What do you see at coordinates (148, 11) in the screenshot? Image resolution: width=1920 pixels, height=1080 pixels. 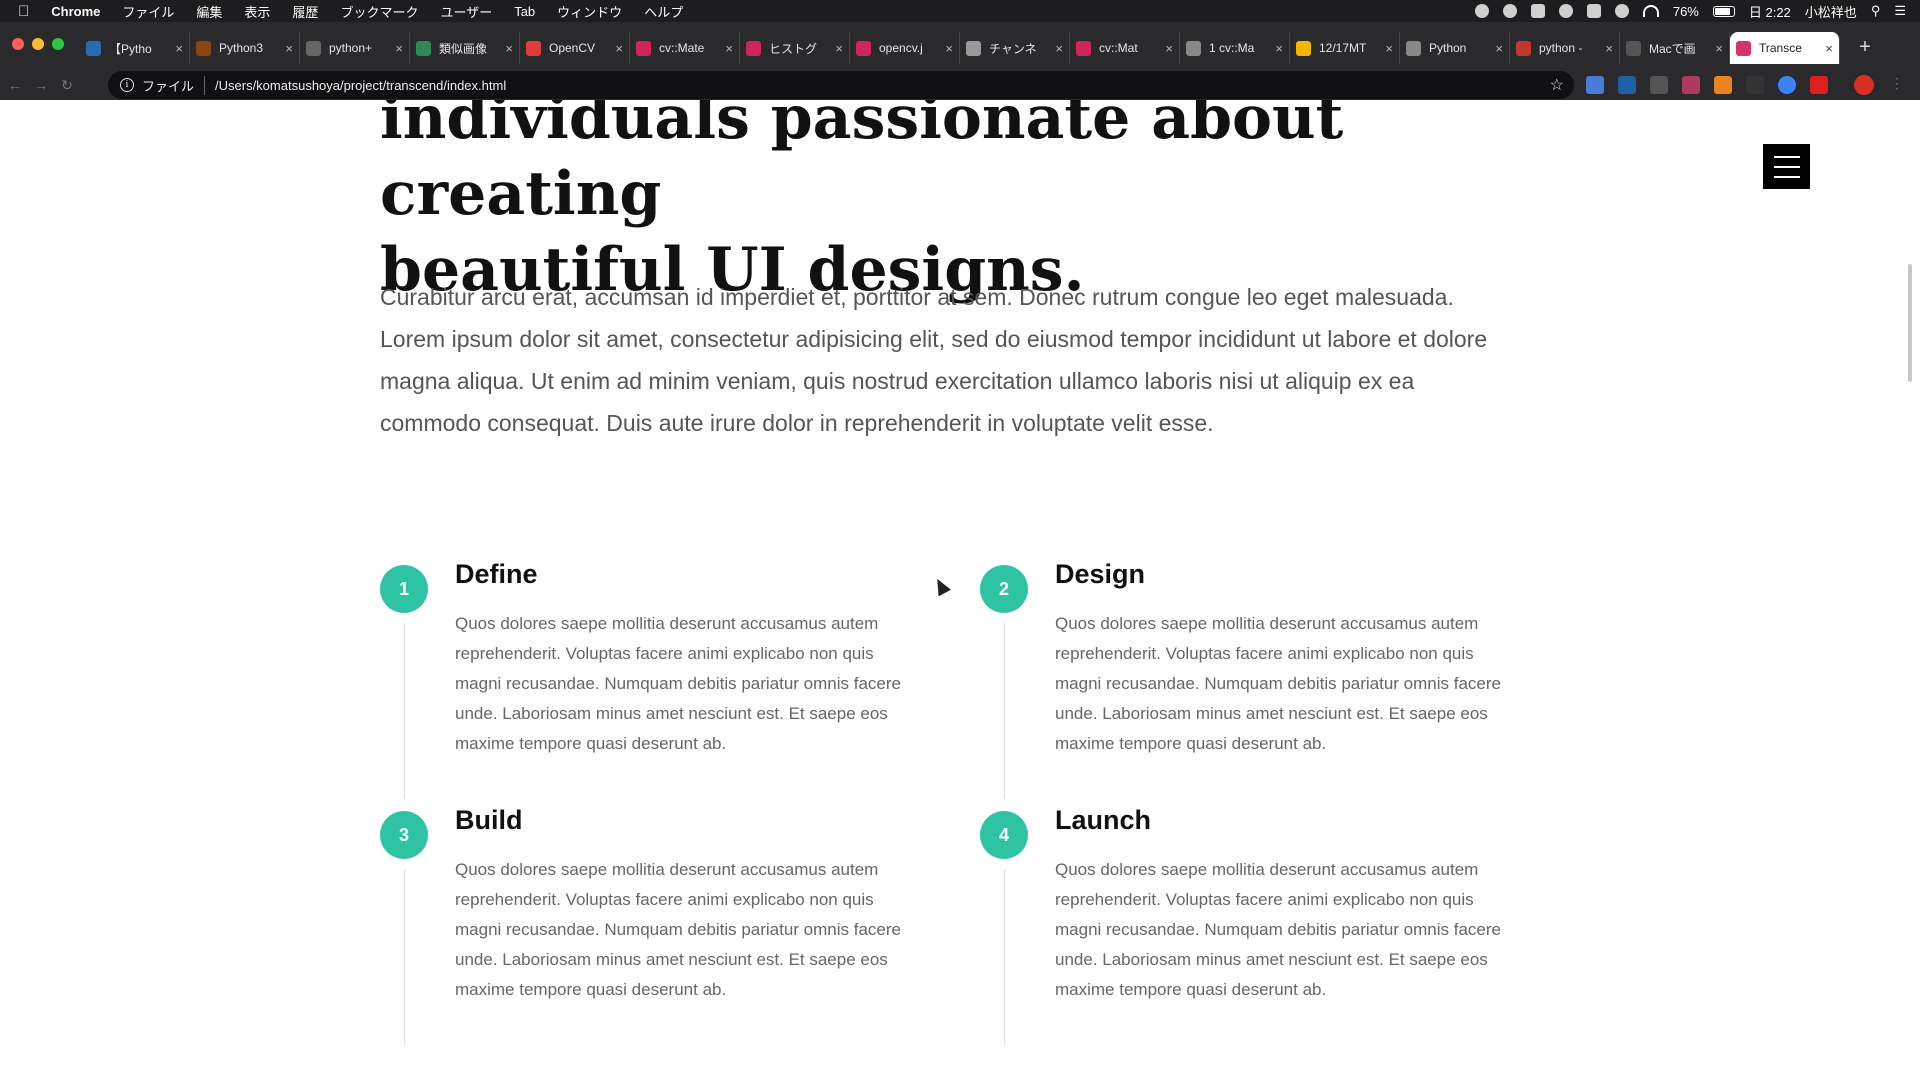 I see `menu-file: ファイル` at bounding box center [148, 11].